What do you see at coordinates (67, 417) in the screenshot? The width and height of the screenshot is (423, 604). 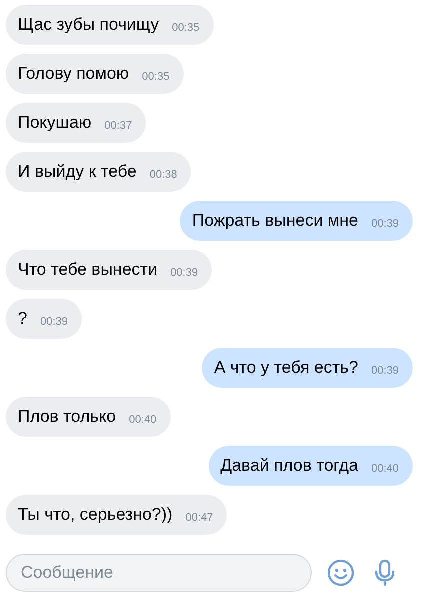 I see `message-text: Плов только` at bounding box center [67, 417].